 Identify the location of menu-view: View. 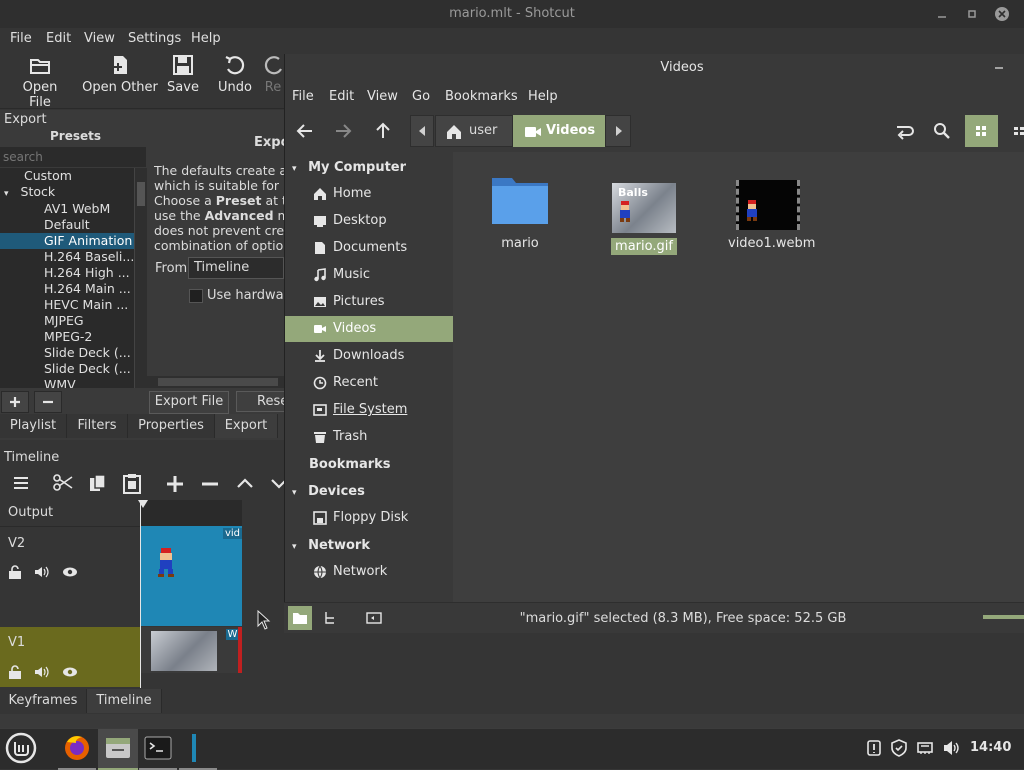
(99, 38).